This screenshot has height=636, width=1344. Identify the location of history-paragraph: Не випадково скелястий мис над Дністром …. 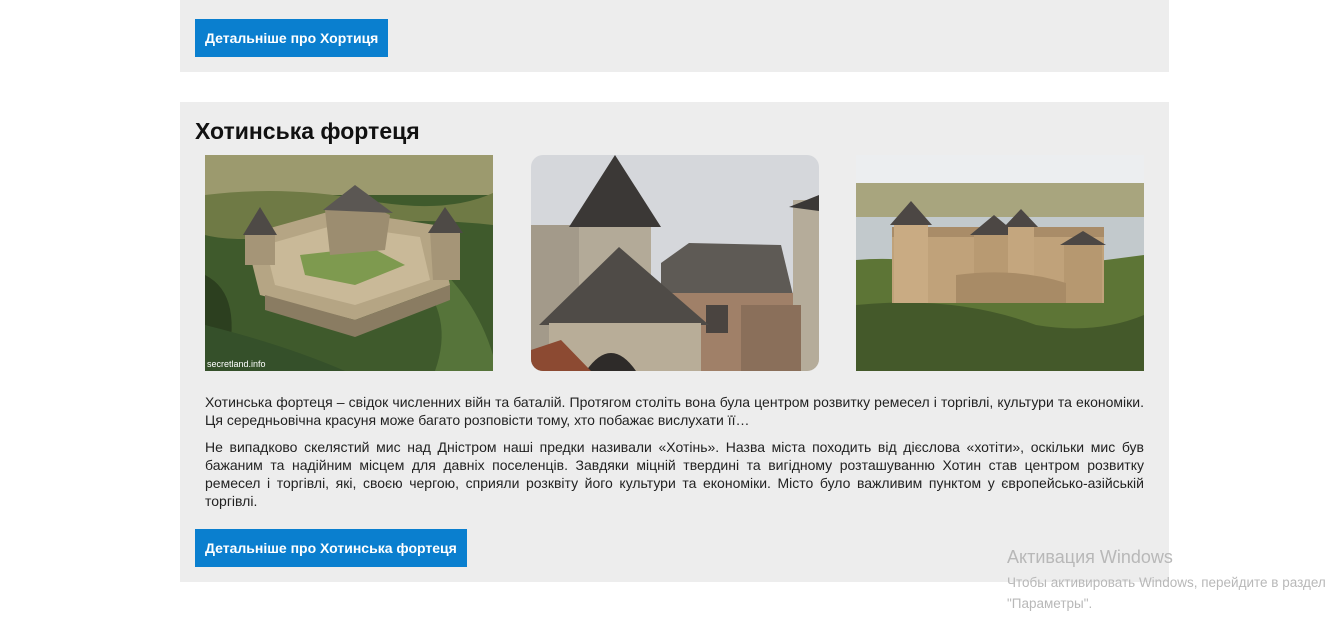
(674, 474).